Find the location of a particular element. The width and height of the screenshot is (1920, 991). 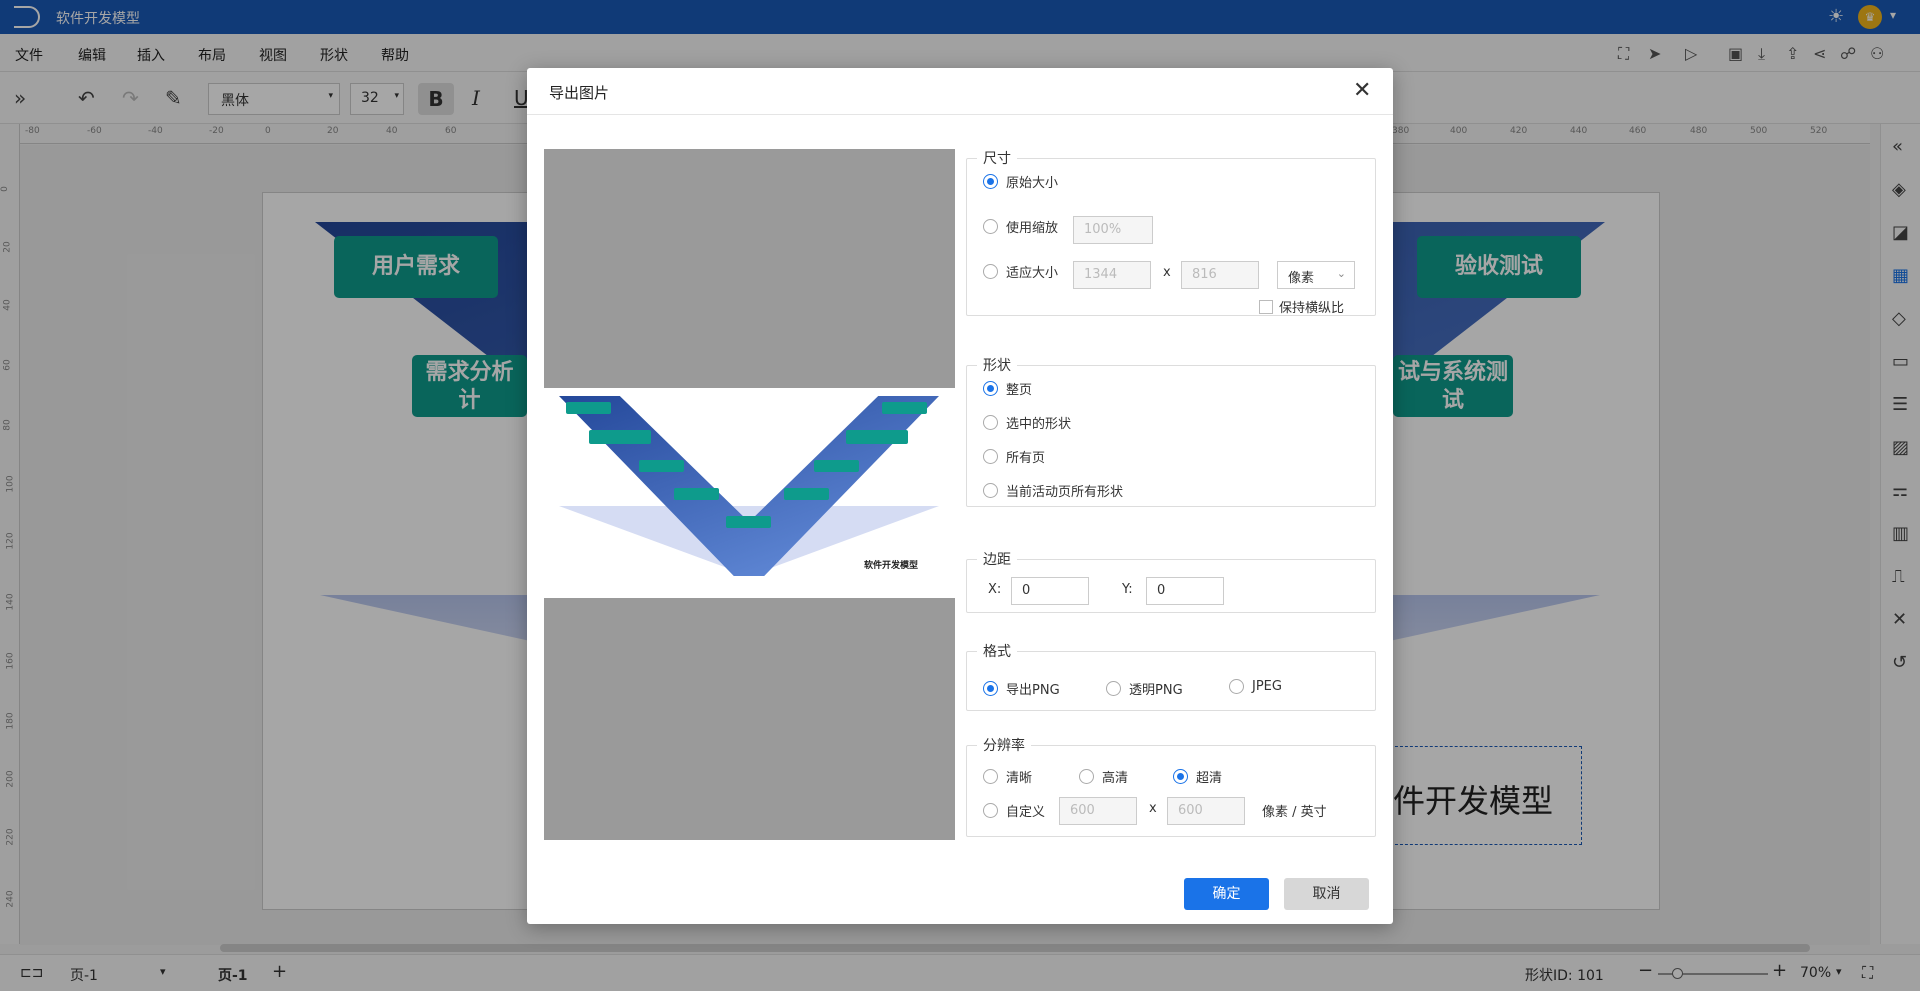

margin-x-label: X: is located at coordinates (995, 589).